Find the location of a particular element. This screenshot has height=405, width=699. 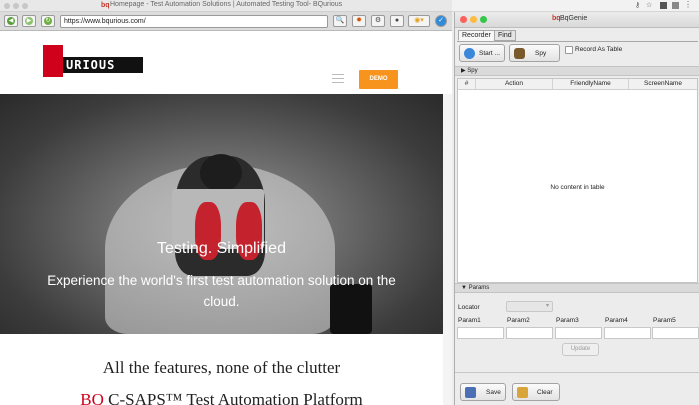

platform-heading: BQ C-SAPS™ Test Automation Platform is located at coordinates (221, 397).